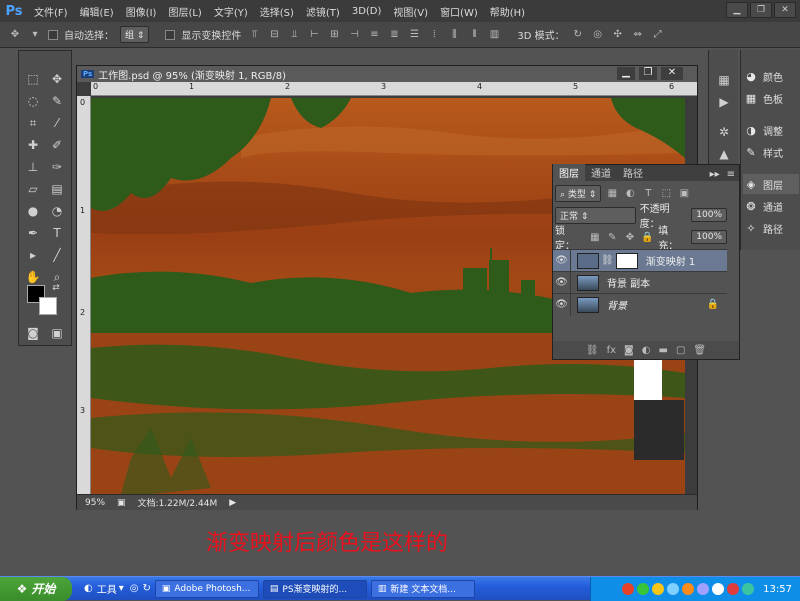 The image size is (800, 601). I want to click on align-right-icon: ⊣, so click(354, 35).